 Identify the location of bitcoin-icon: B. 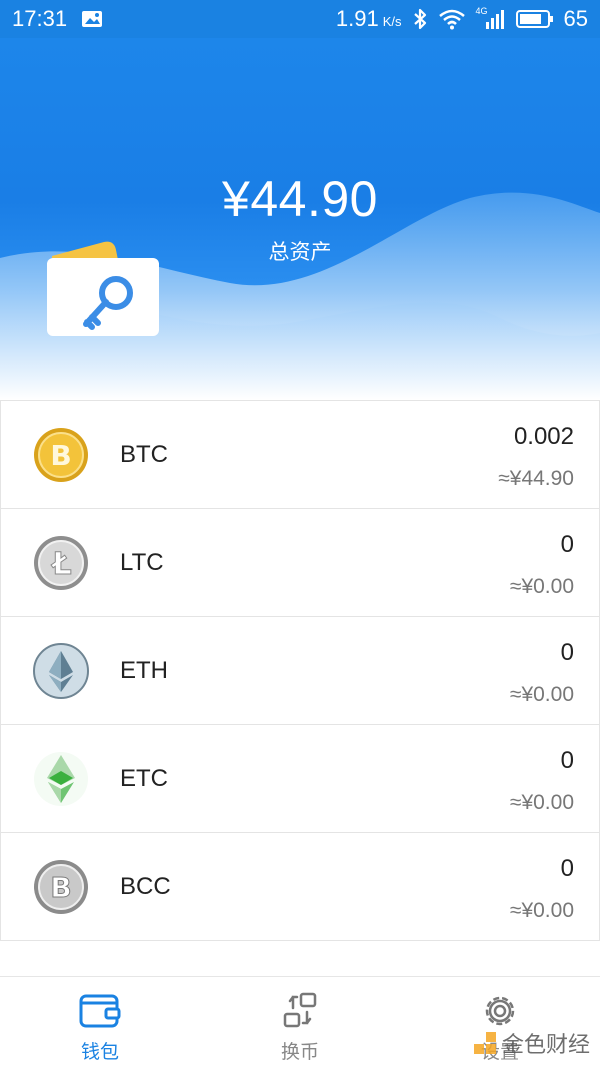
(61, 455).